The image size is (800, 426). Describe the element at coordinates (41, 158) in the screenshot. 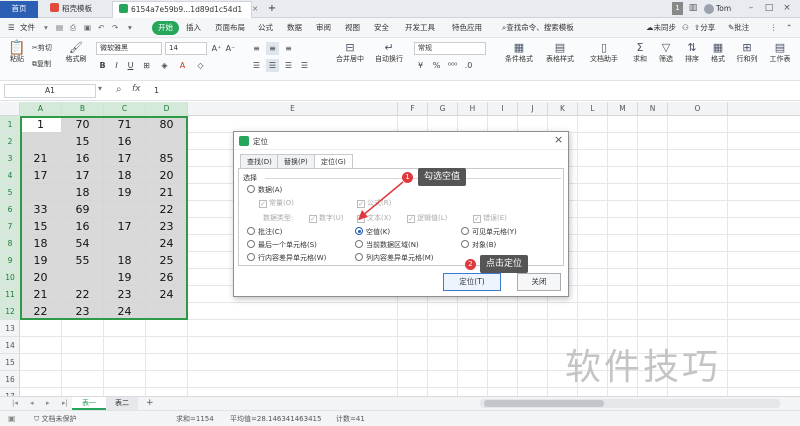

I see `cell-a3: 21` at that location.